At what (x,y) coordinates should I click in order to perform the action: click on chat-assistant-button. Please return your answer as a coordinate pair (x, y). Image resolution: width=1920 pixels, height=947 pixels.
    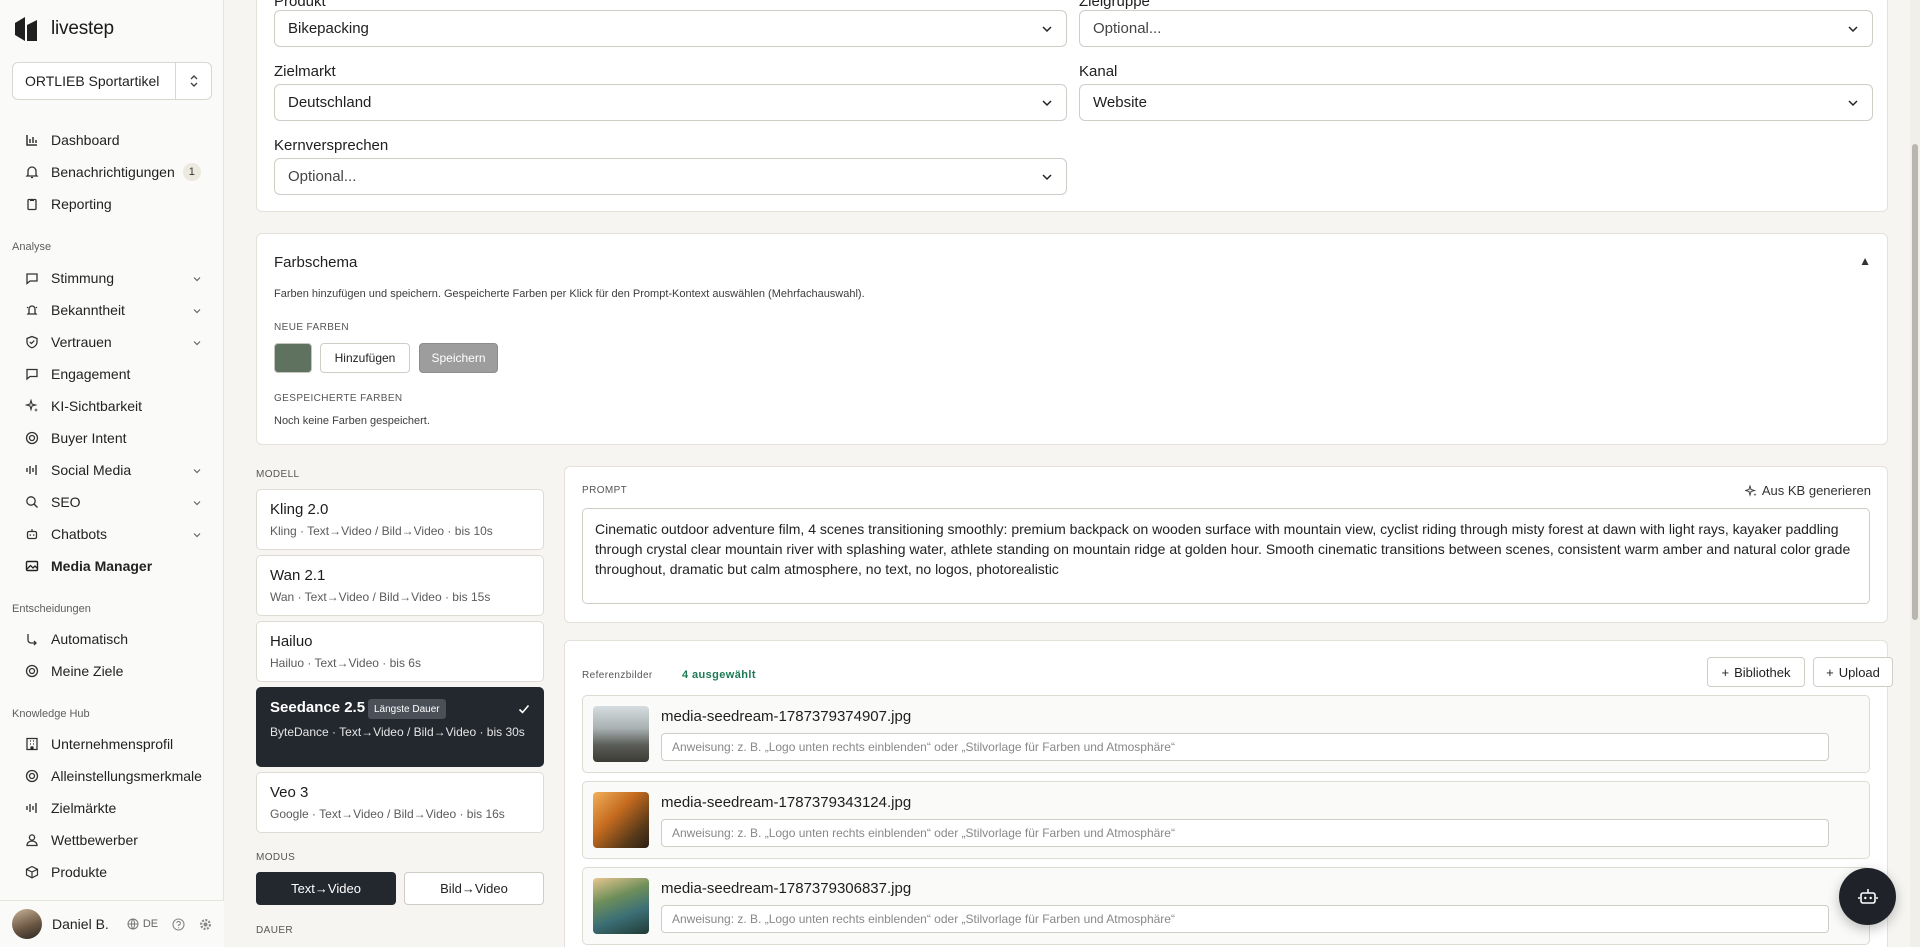
    Looking at the image, I should click on (1867, 896).